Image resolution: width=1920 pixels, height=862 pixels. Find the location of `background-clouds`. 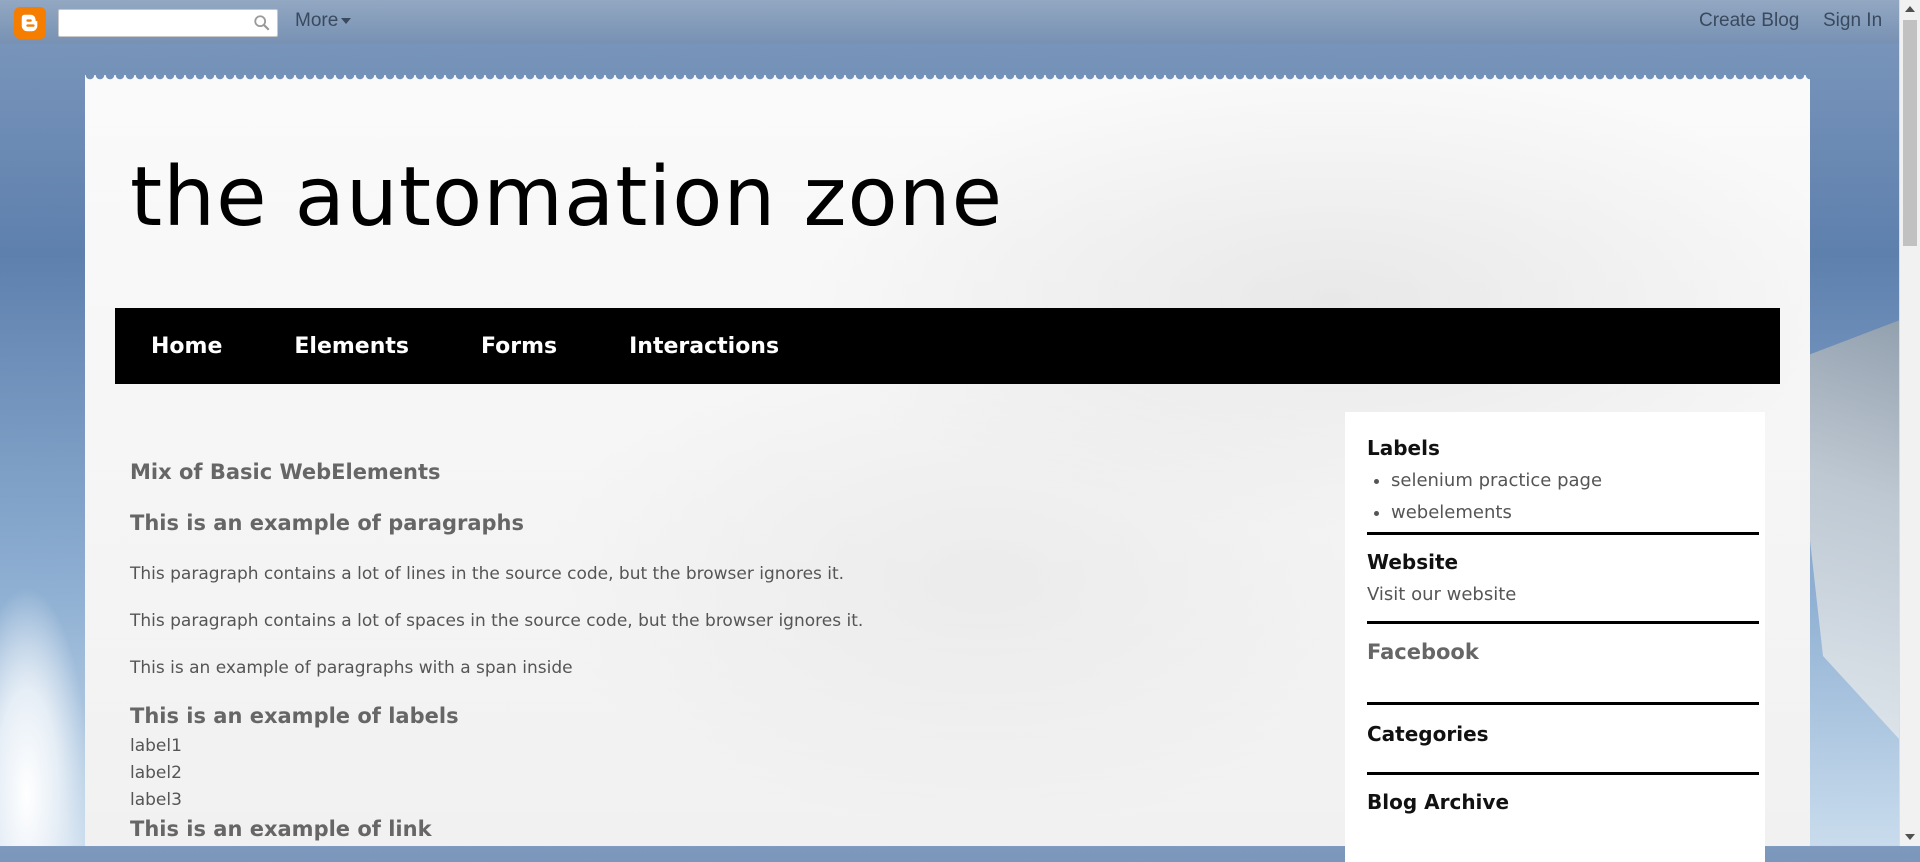

background-clouds is located at coordinates (45, 716).